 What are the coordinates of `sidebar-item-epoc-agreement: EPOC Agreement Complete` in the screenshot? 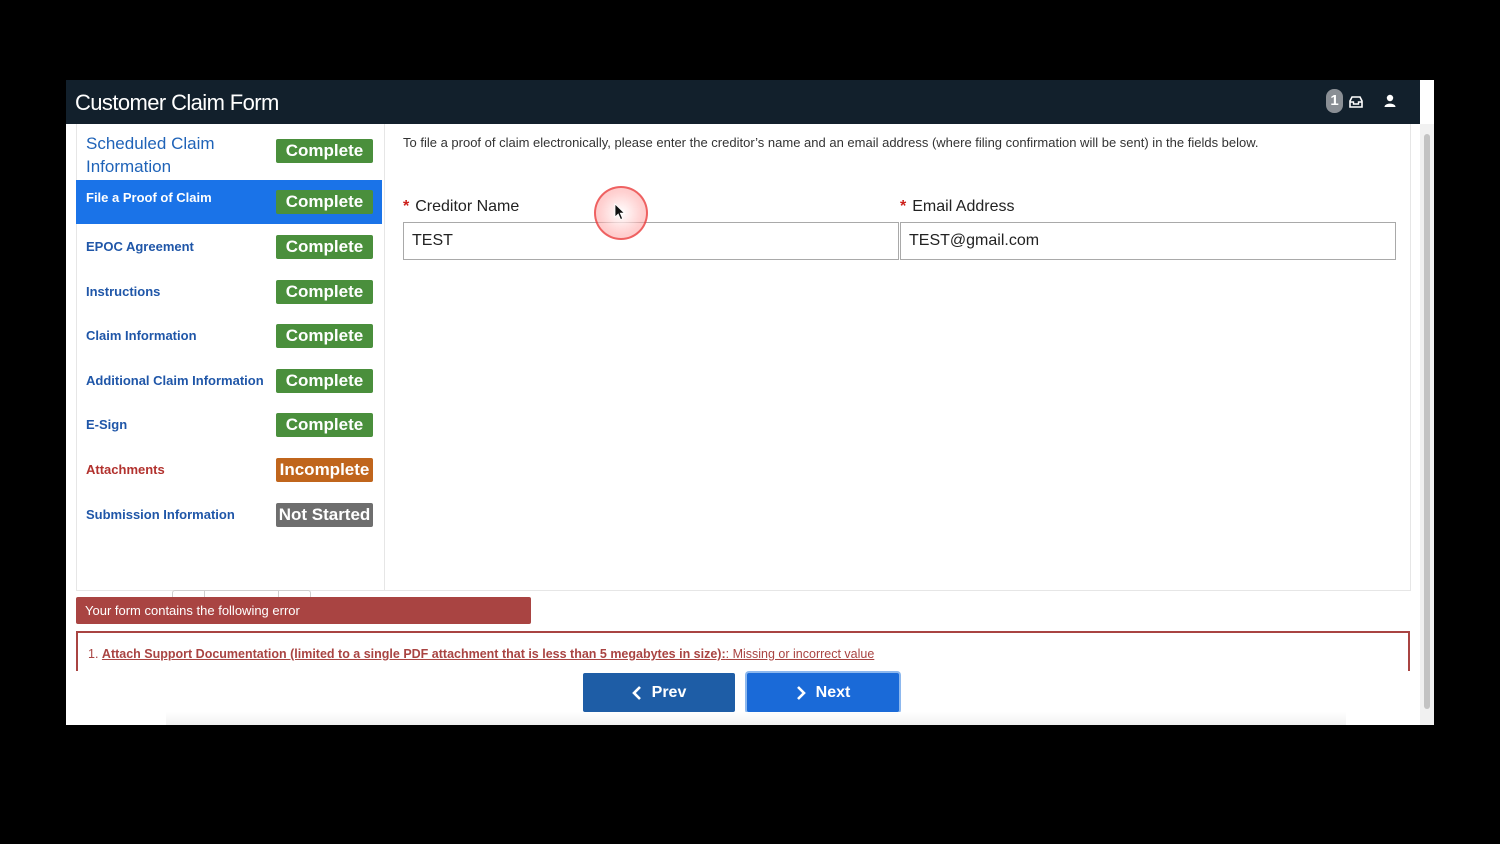 It's located at (229, 247).